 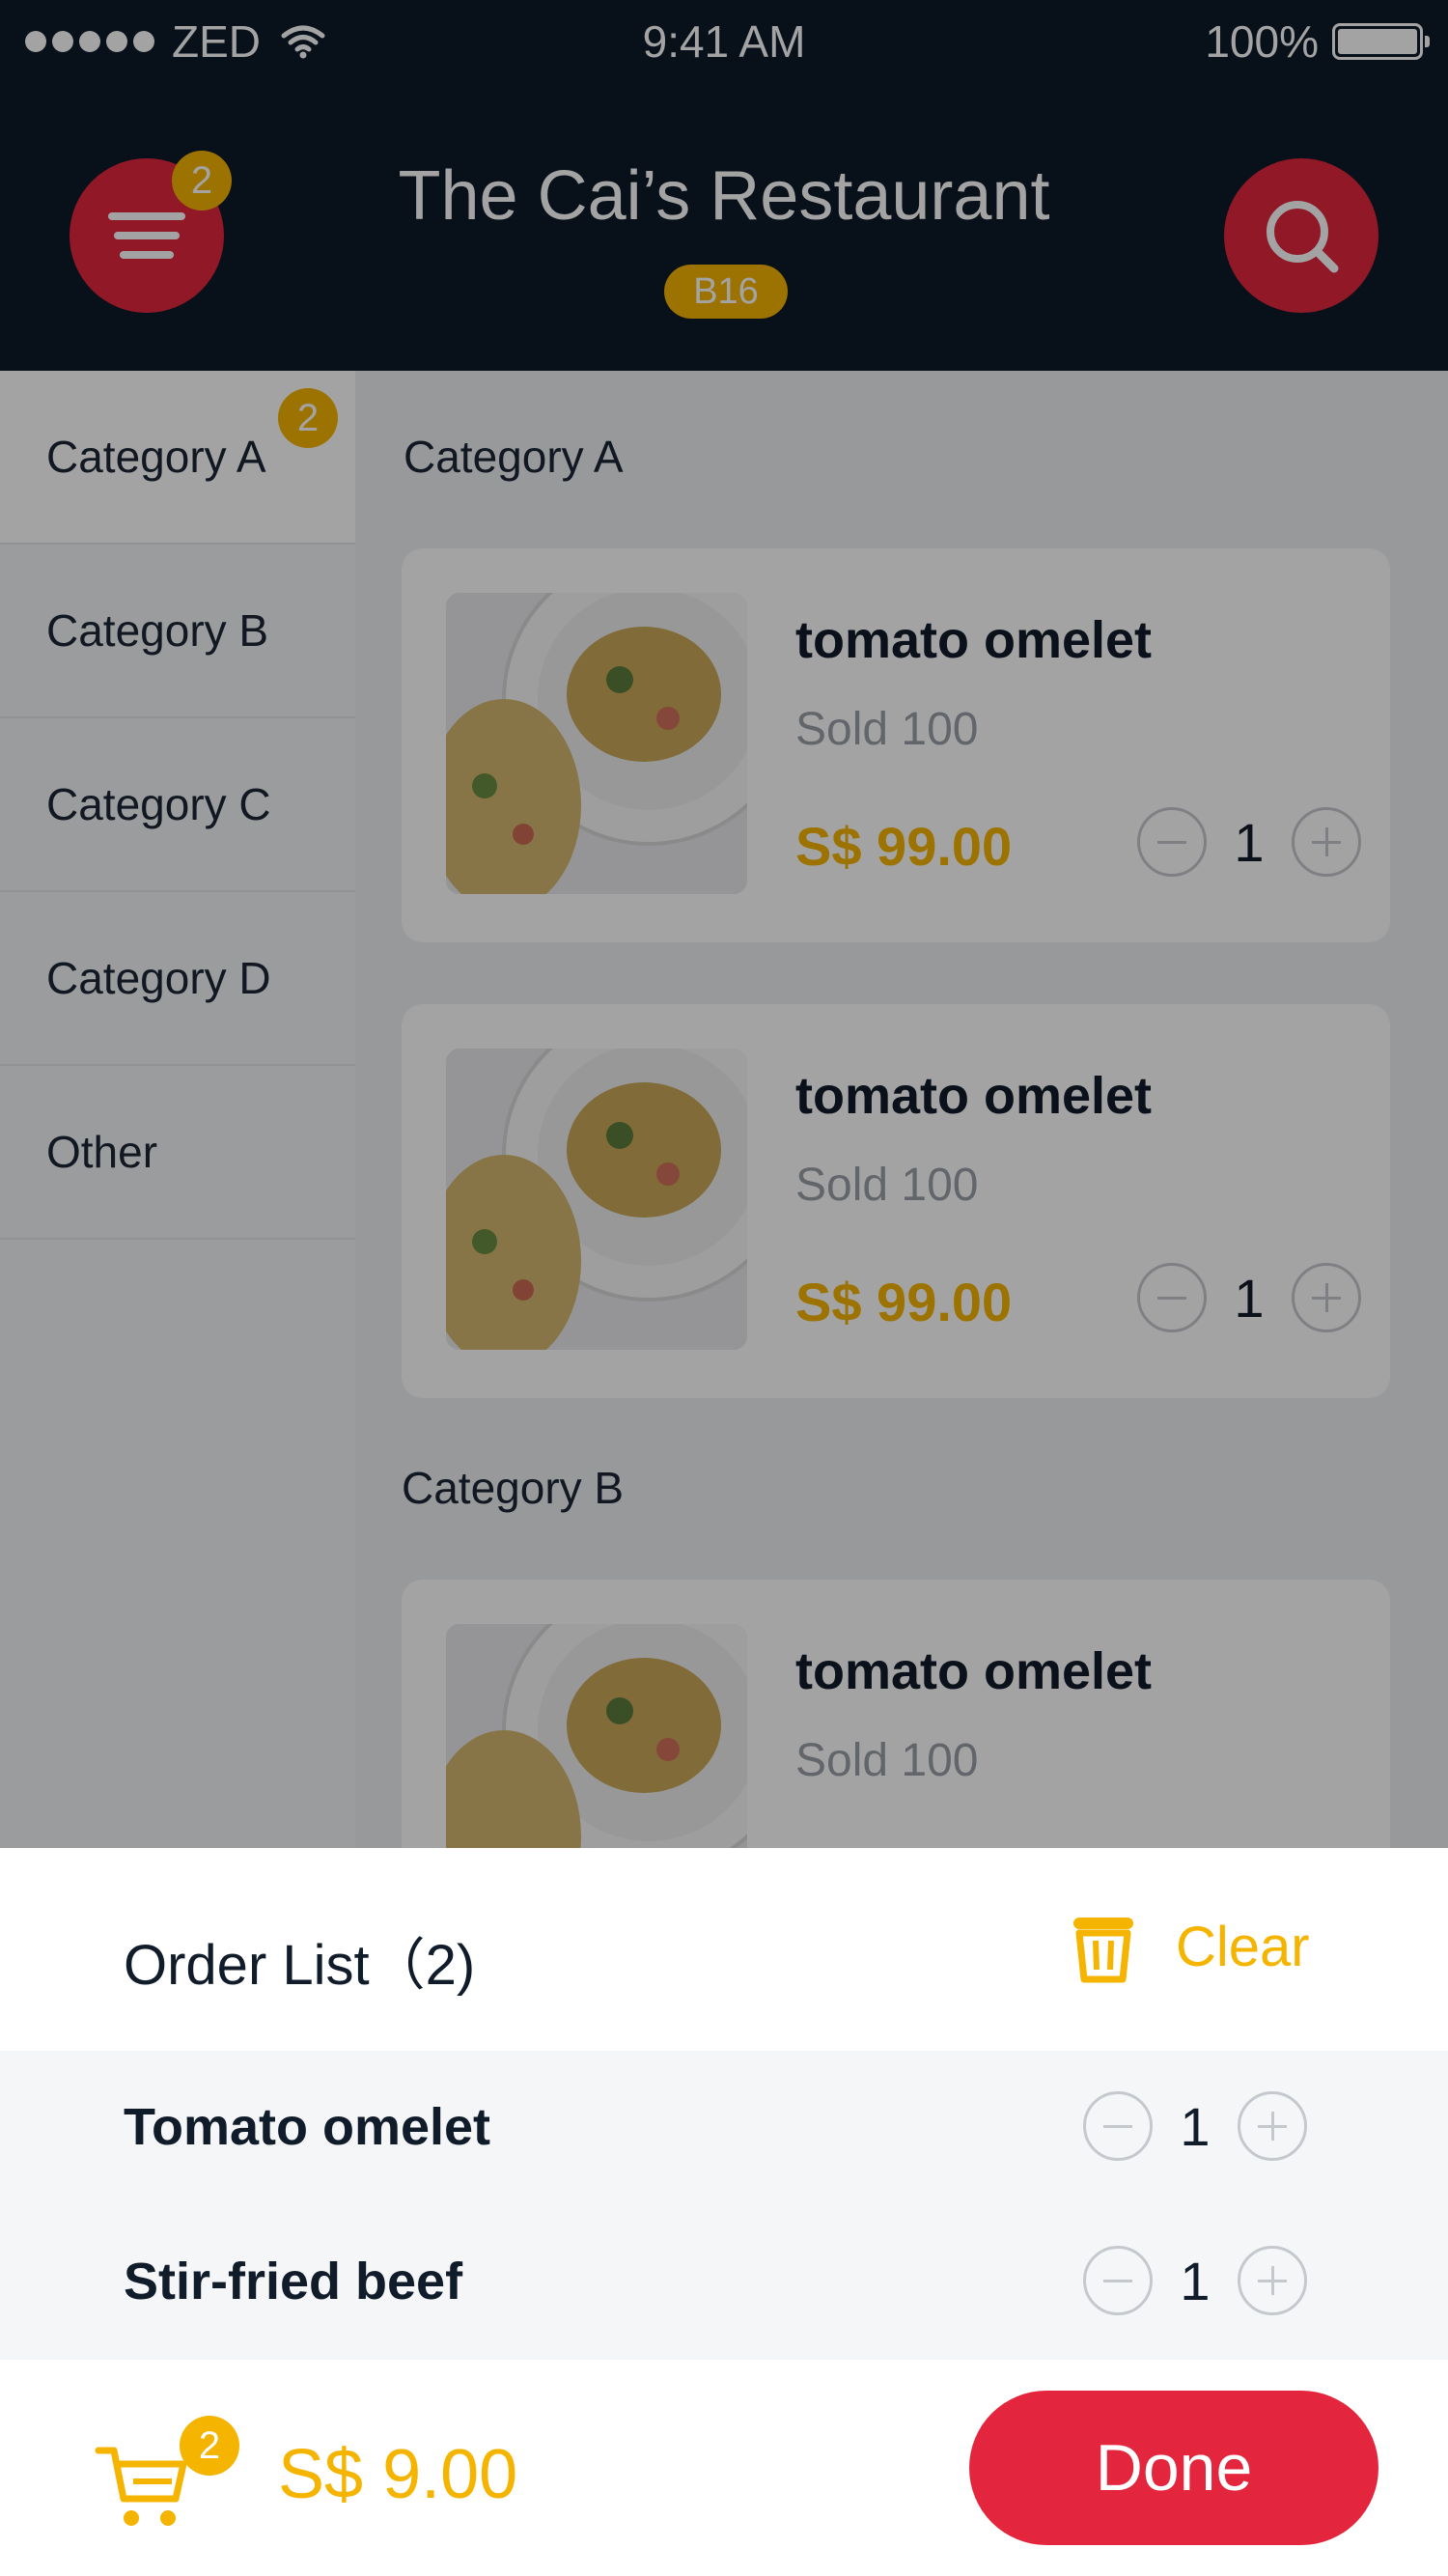 I want to click on cart-badge: 2, so click(x=210, y=2446).